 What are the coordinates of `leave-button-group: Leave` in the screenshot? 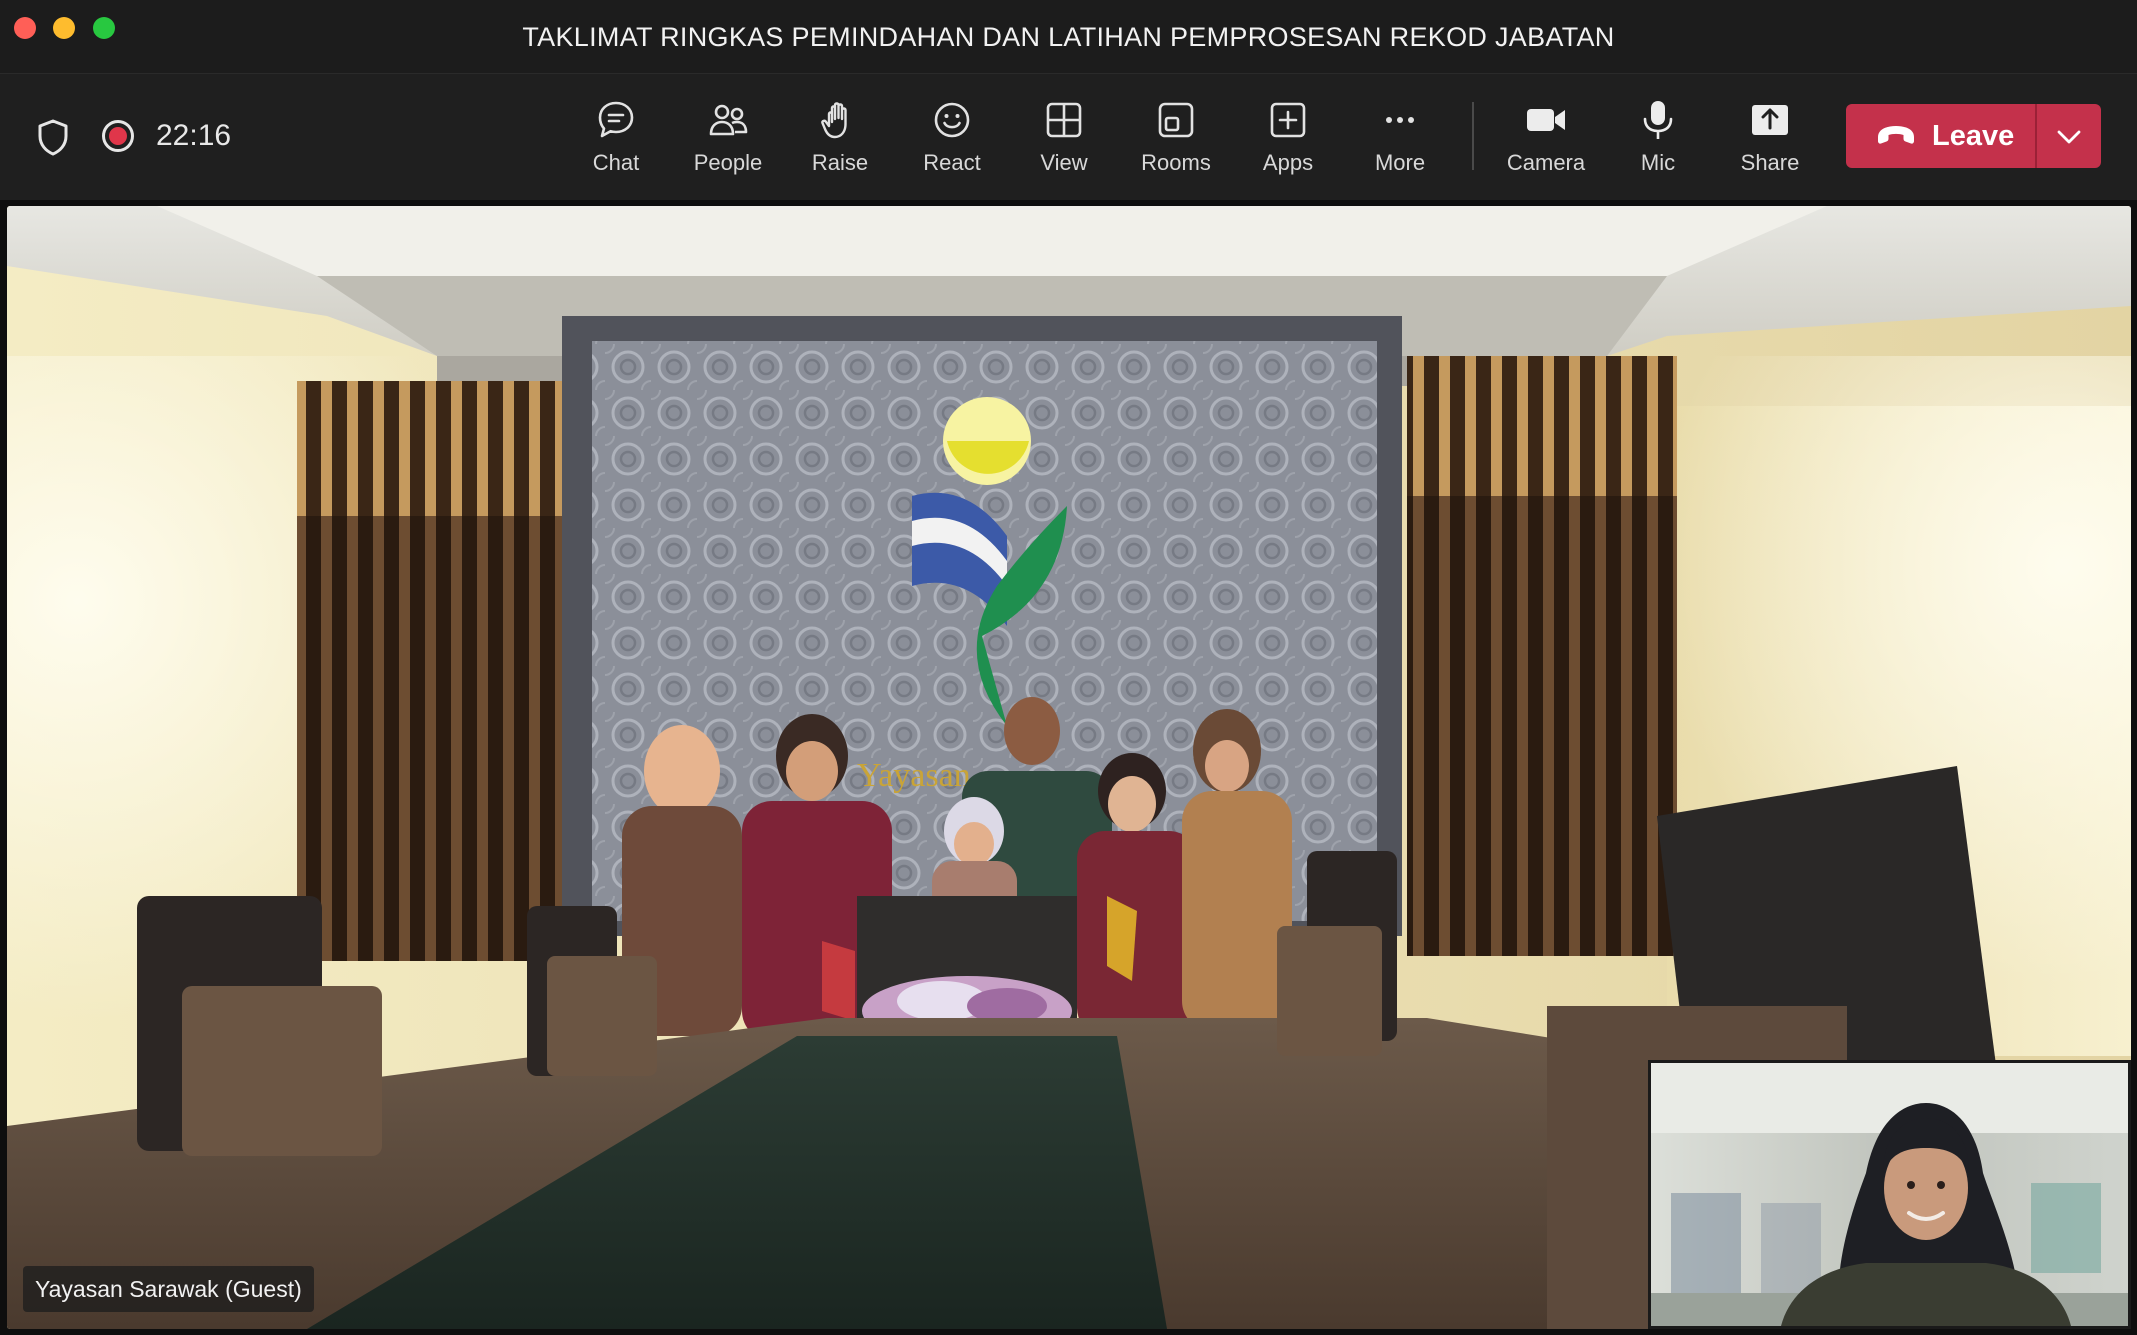 It's located at (1973, 136).